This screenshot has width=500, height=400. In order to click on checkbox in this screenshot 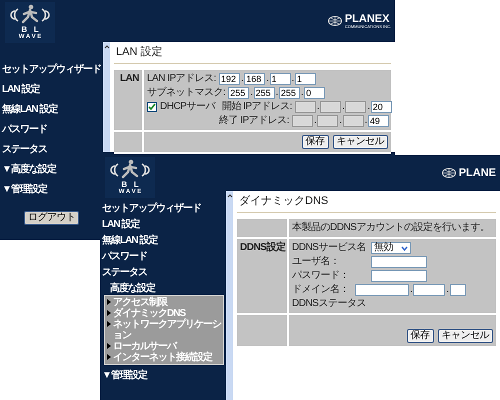, I will do `click(152, 107)`.